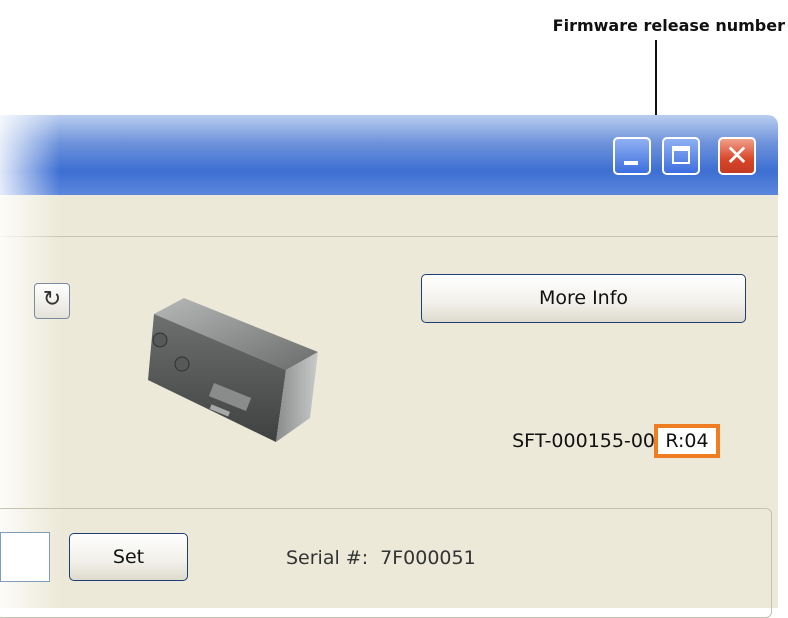 The width and height of the screenshot is (788, 618). Describe the element at coordinates (128, 557) in the screenshot. I see `set-button: Set` at that location.